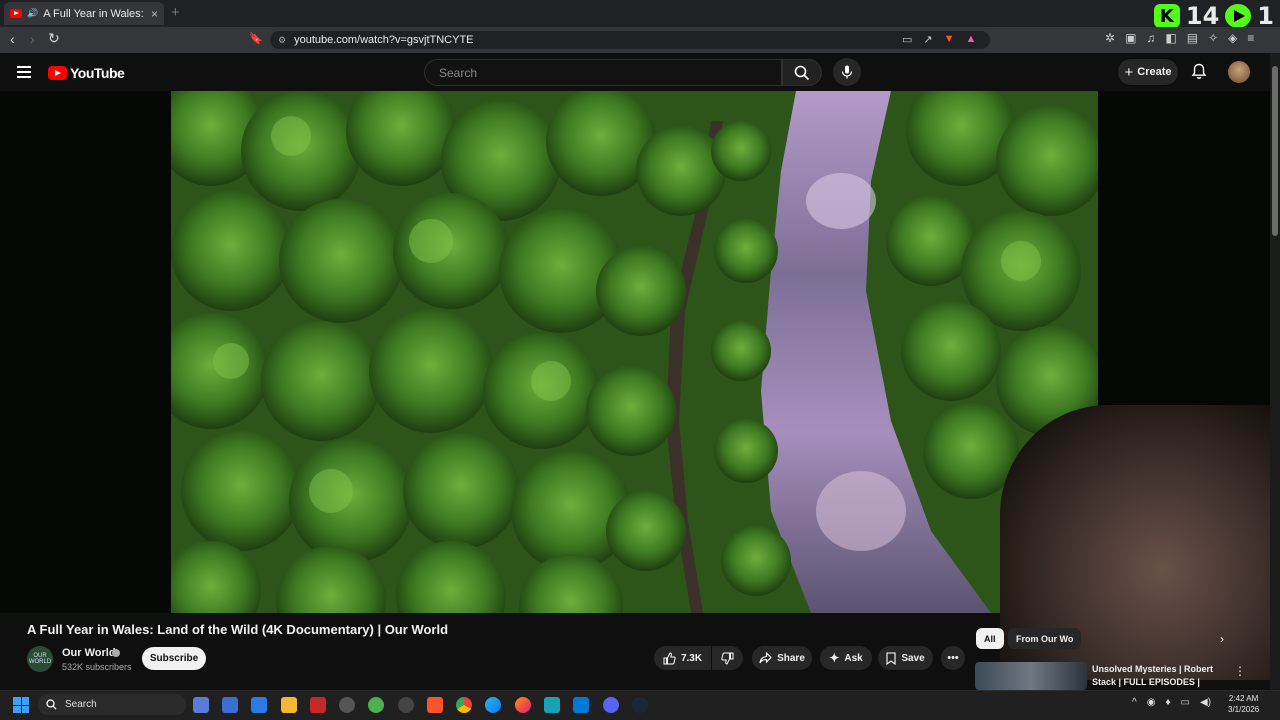 This screenshot has height=720, width=1280. Describe the element at coordinates (1240, 671) in the screenshot. I see `recommended-more-icon: ⋮` at that location.